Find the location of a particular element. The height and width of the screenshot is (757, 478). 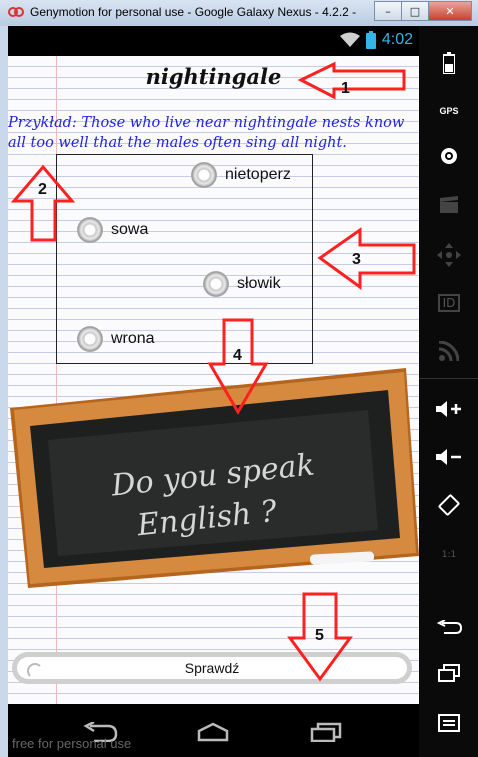

nav-recent-apps-icon is located at coordinates (326, 732).